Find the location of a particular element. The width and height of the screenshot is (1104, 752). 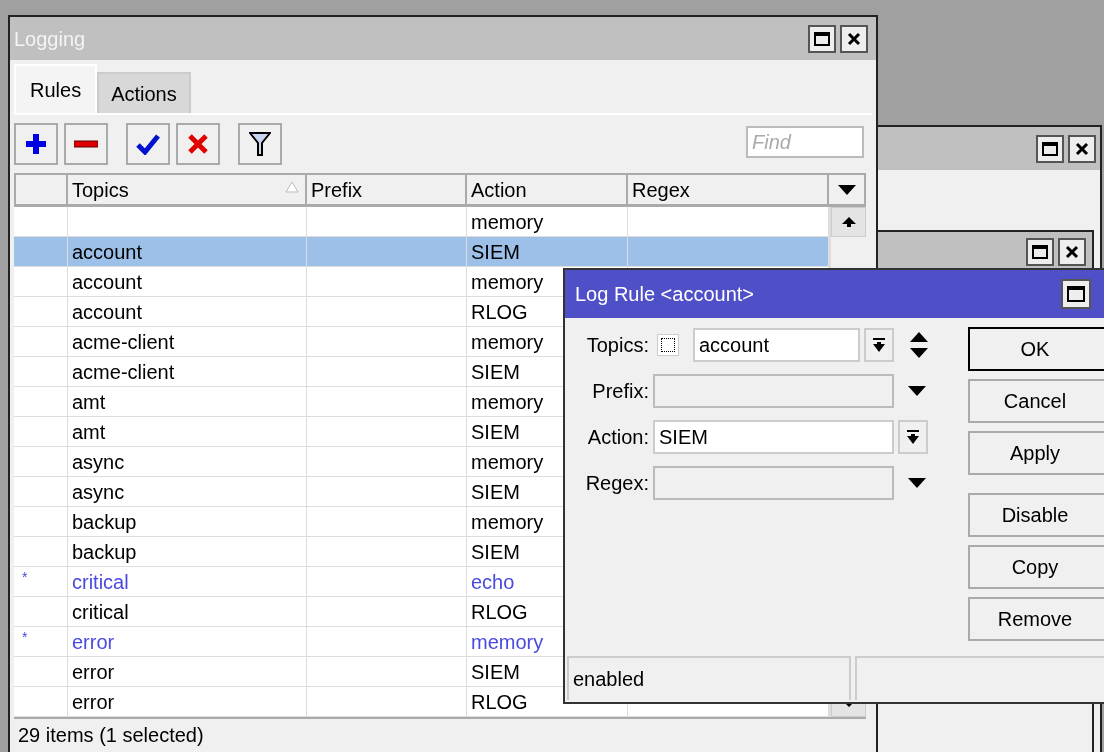

remove-button is located at coordinates (86, 144).